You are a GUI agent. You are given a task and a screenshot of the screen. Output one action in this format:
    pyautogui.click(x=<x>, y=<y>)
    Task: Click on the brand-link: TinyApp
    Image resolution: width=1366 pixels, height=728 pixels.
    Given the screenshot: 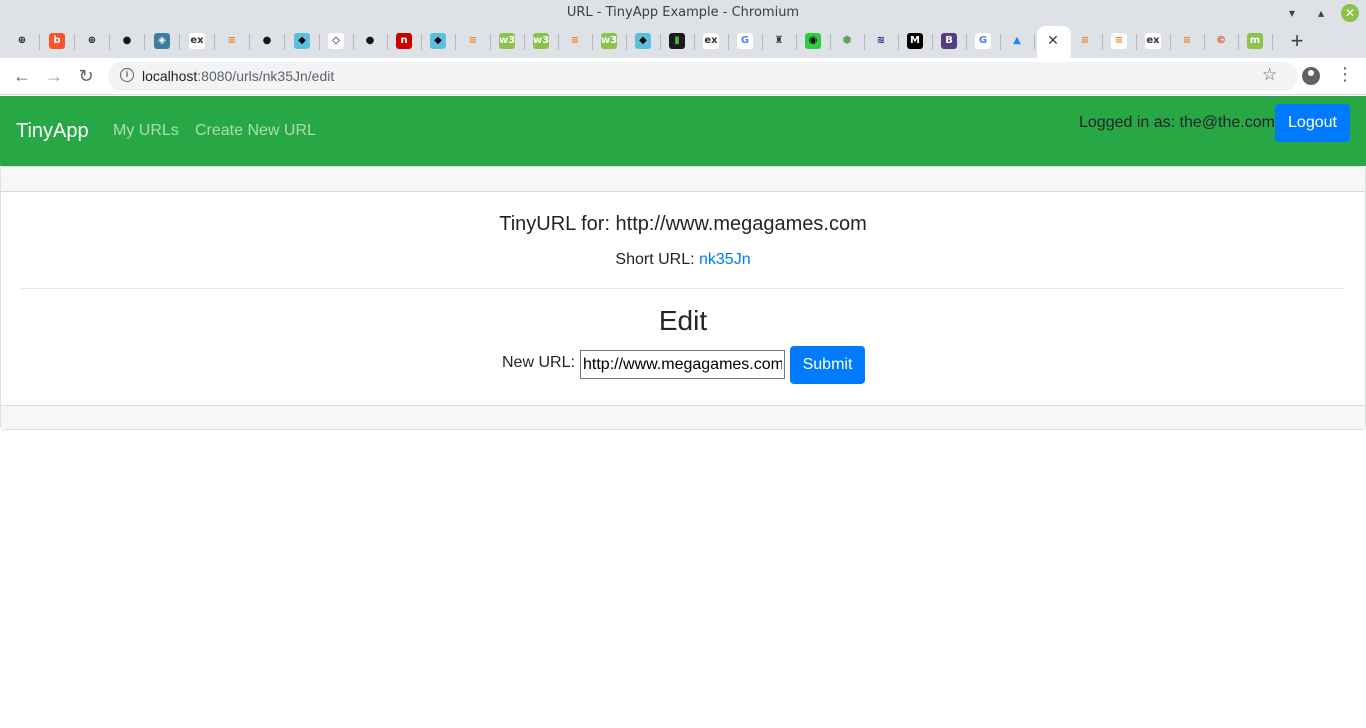 What is the action you would take?
    pyautogui.click(x=52, y=131)
    